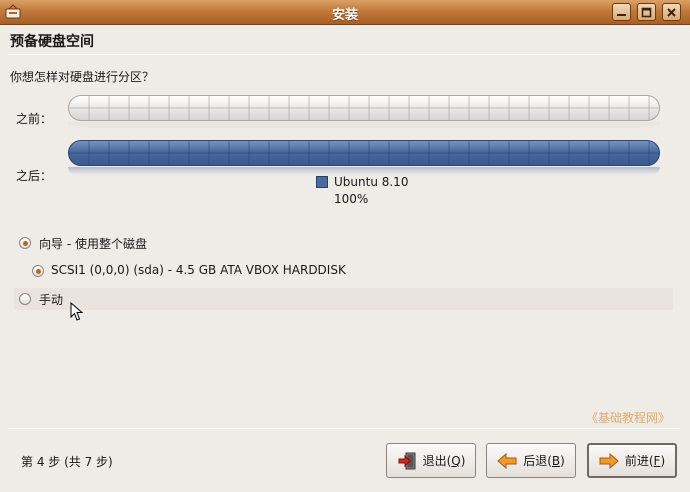  What do you see at coordinates (407, 460) in the screenshot?
I see `quit-icon` at bounding box center [407, 460].